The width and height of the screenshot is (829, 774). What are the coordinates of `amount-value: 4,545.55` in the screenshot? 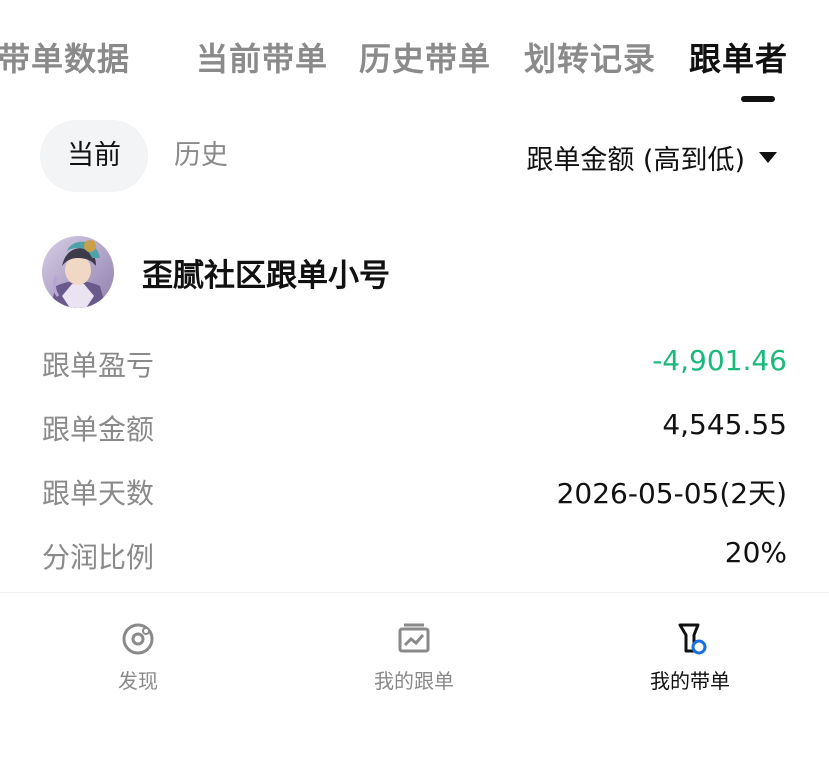 It's located at (724, 424).